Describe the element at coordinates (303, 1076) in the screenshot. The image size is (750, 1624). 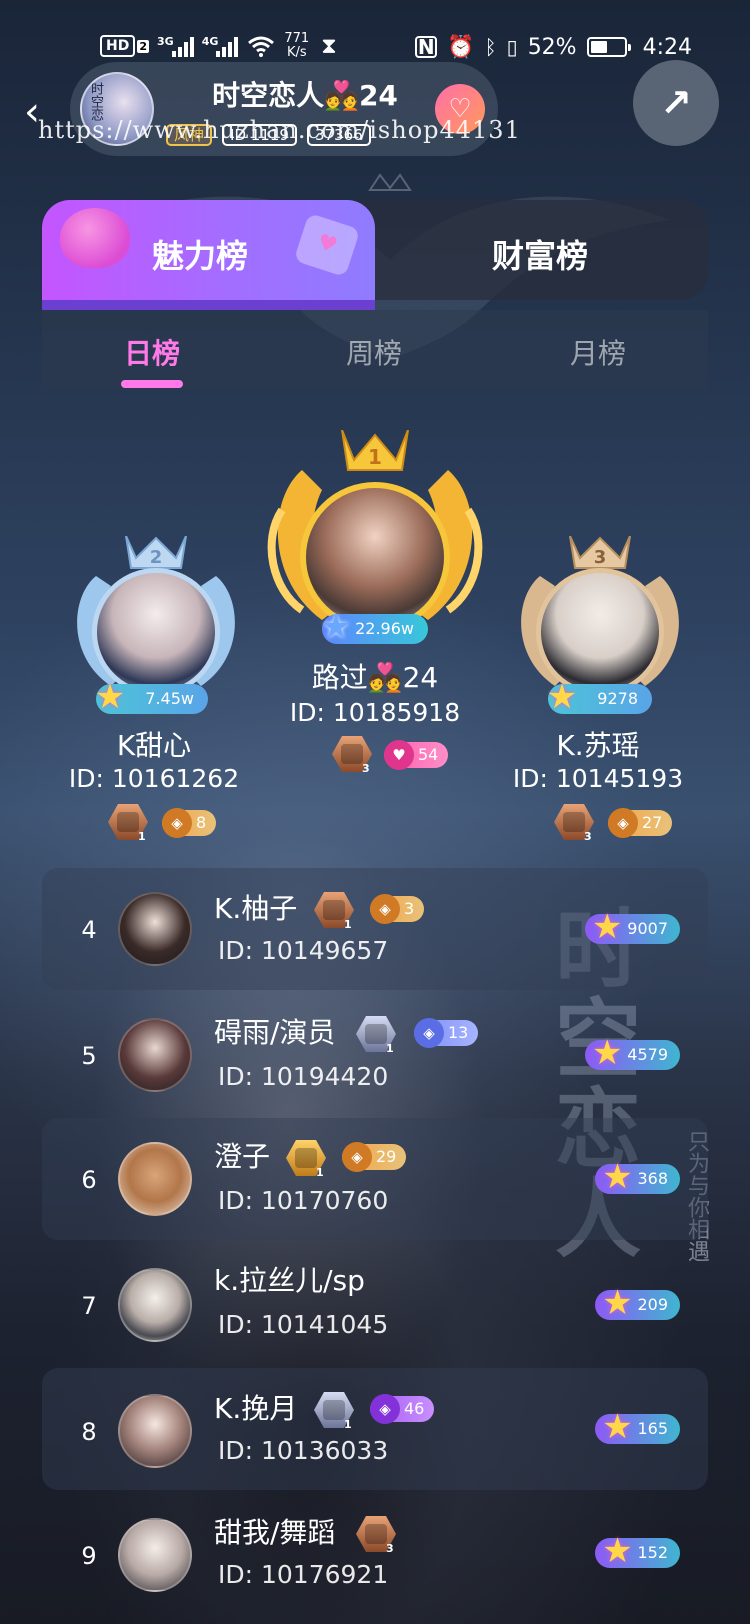
I see `user-id: ID: 10194420` at that location.